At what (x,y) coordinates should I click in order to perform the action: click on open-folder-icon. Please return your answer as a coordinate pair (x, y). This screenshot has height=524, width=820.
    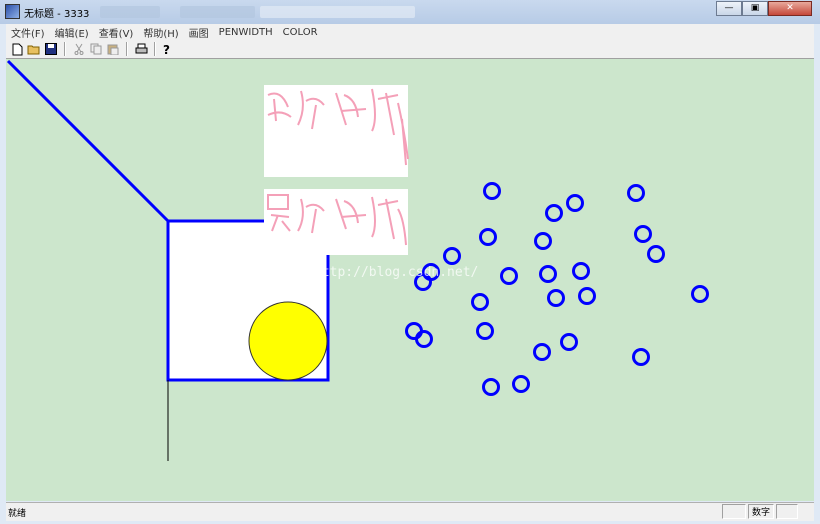
    Looking at the image, I should click on (33, 50).